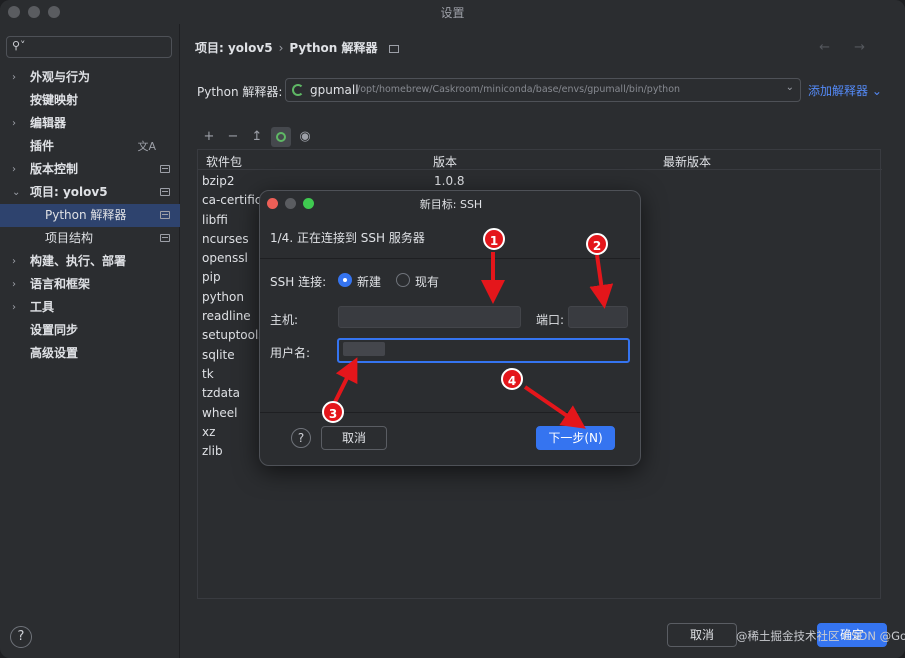  What do you see at coordinates (333, 48) in the screenshot?
I see `breadcrumb-page: Python 解释器` at bounding box center [333, 48].